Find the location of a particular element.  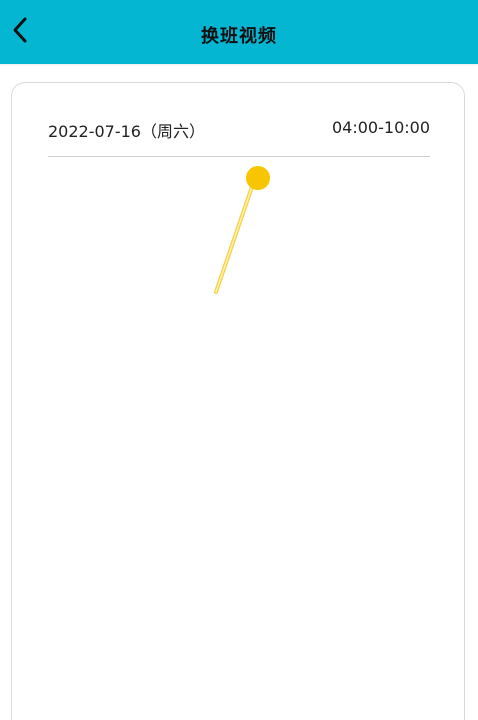

shift-info-row: 2022-07-16（周六） 04:00-10:00 is located at coordinates (239, 130).